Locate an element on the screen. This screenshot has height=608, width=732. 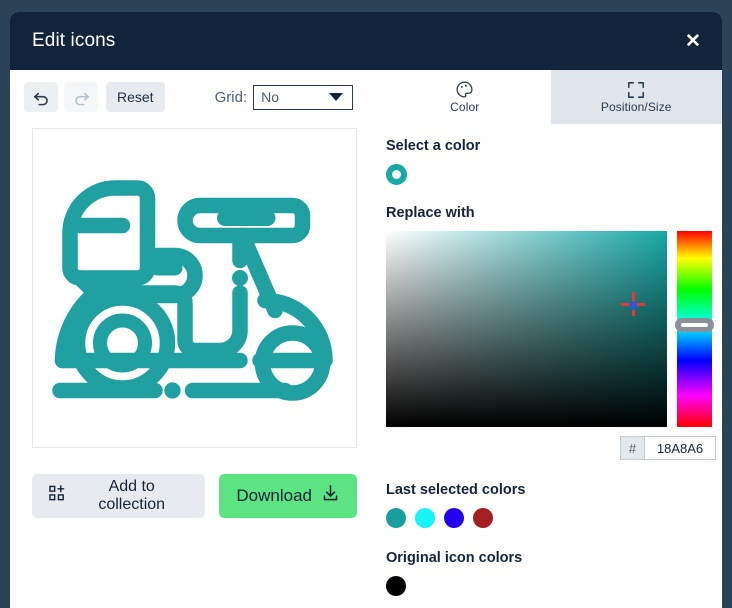
tab-color: Color is located at coordinates (465, 97).